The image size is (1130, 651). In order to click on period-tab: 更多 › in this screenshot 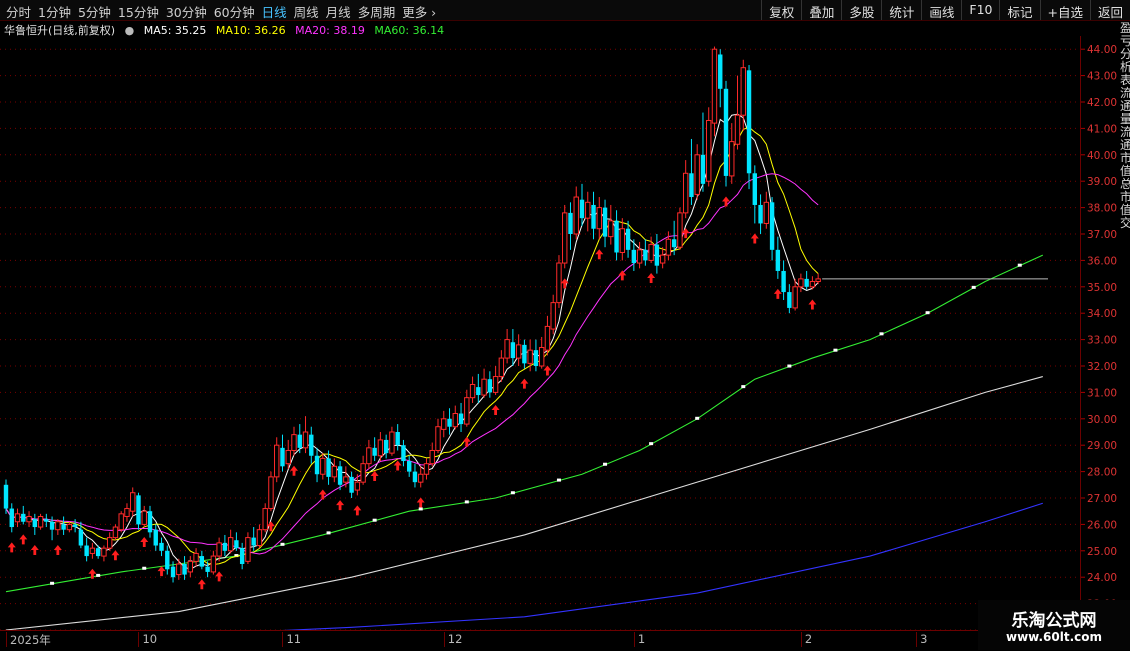, I will do `click(419, 12)`.